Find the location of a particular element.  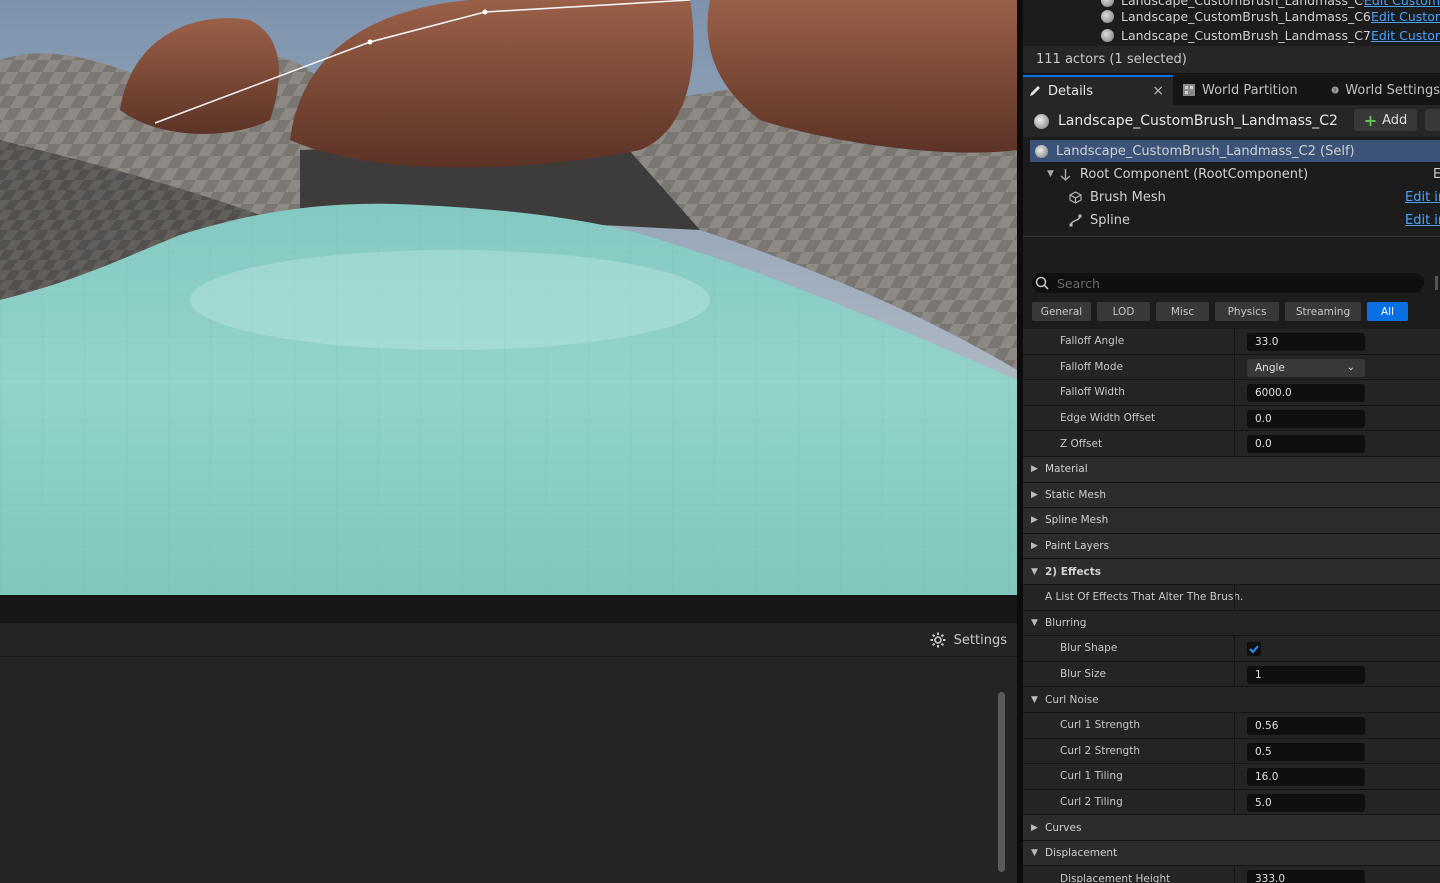

falloff-mode-select: Angle ⌄ is located at coordinates (1306, 367).